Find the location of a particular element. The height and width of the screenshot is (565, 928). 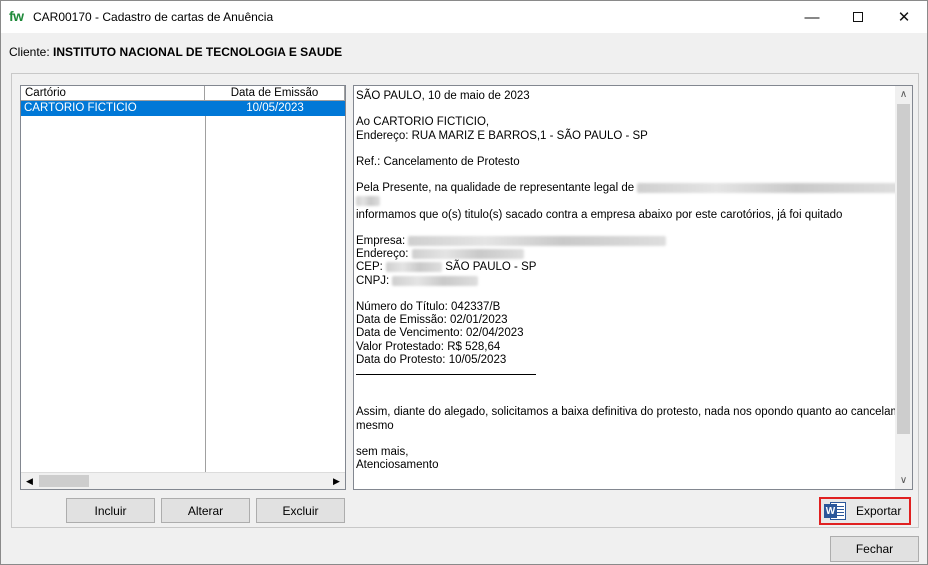

letter-mesmo: mesmo is located at coordinates (375, 425).